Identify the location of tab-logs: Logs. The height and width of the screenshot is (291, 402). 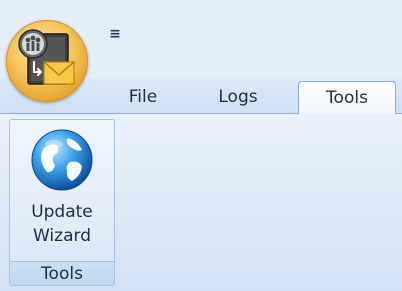
(238, 96).